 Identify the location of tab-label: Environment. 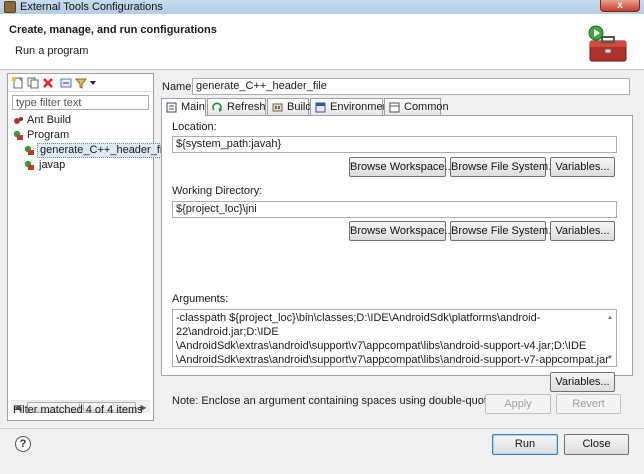
(361, 107).